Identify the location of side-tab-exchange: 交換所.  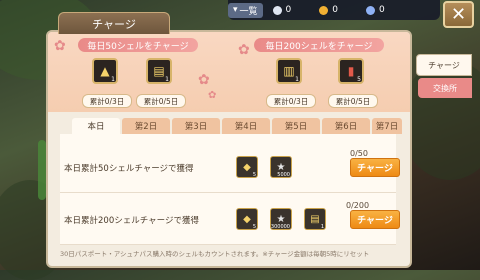
(445, 88).